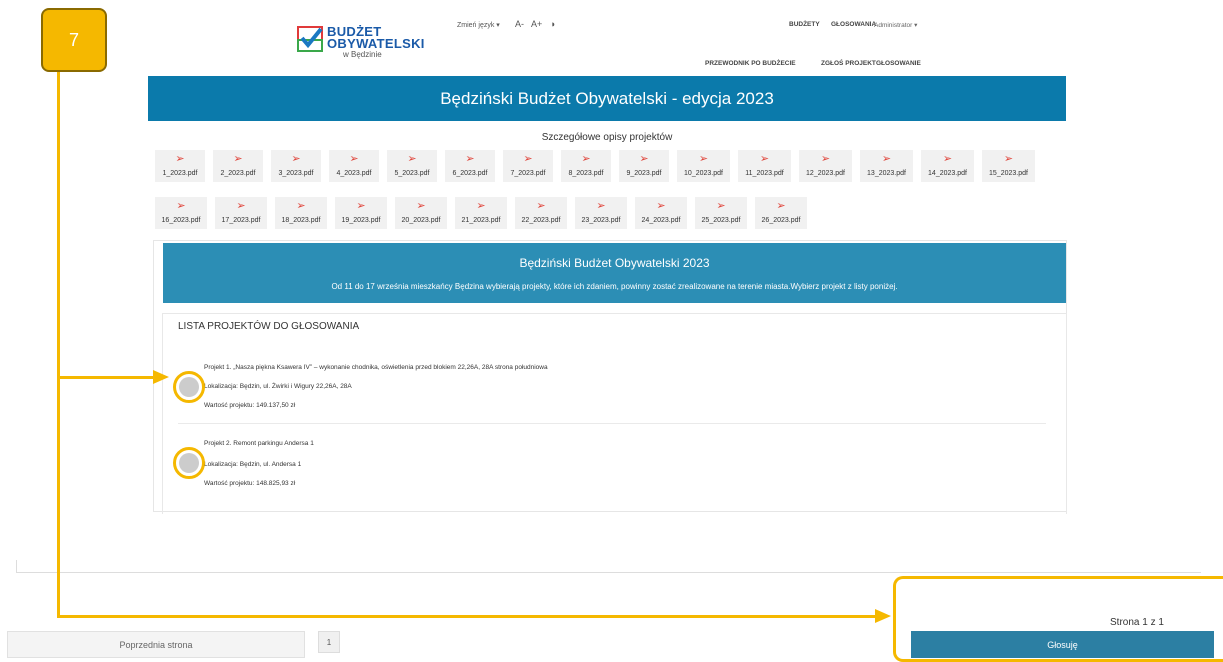 The width and height of the screenshot is (1223, 662). Describe the element at coordinates (329, 642) in the screenshot. I see `page-number-button: 1` at that location.